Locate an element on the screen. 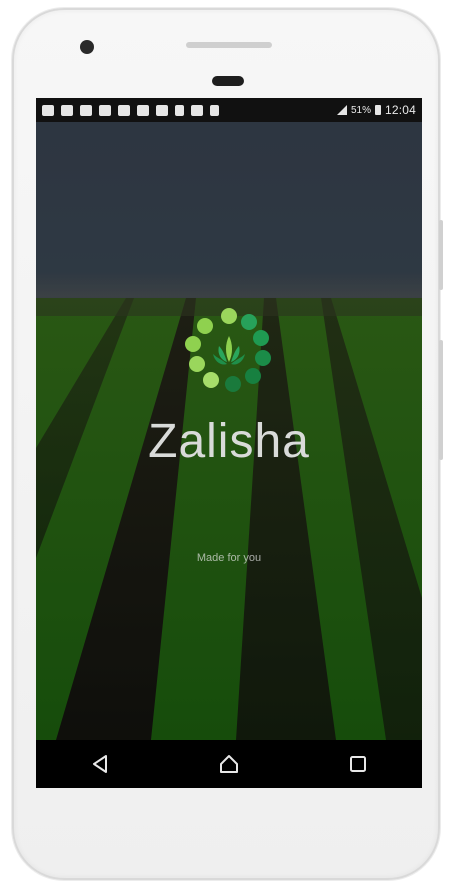  status-right: 51% 12:04 is located at coordinates (376, 110).